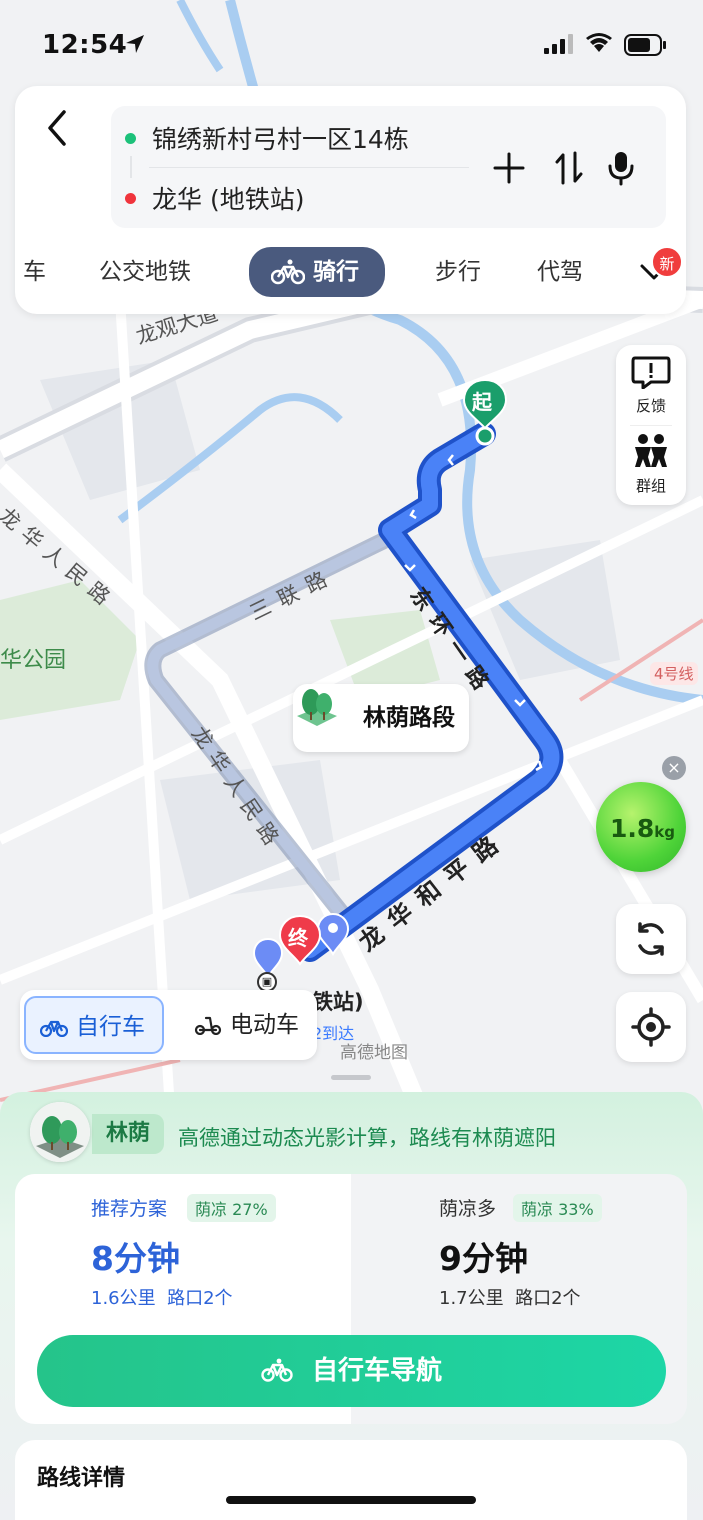 This screenshot has width=703, height=1520. Describe the element at coordinates (168, 1025) in the screenshot. I see `vehicle-type-toggle: 自行车 电动车` at that location.